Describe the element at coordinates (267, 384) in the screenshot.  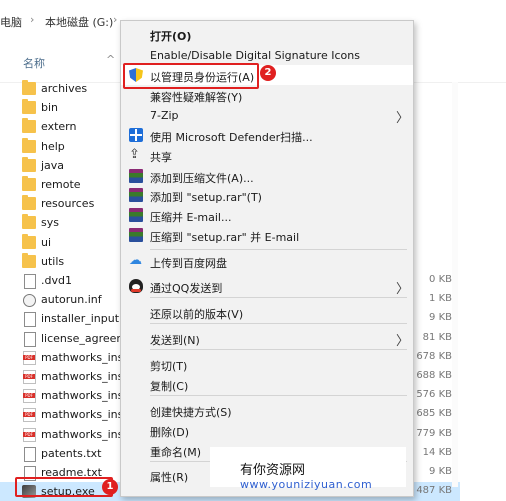
I see `menu-copy: 复制(C)` at that location.